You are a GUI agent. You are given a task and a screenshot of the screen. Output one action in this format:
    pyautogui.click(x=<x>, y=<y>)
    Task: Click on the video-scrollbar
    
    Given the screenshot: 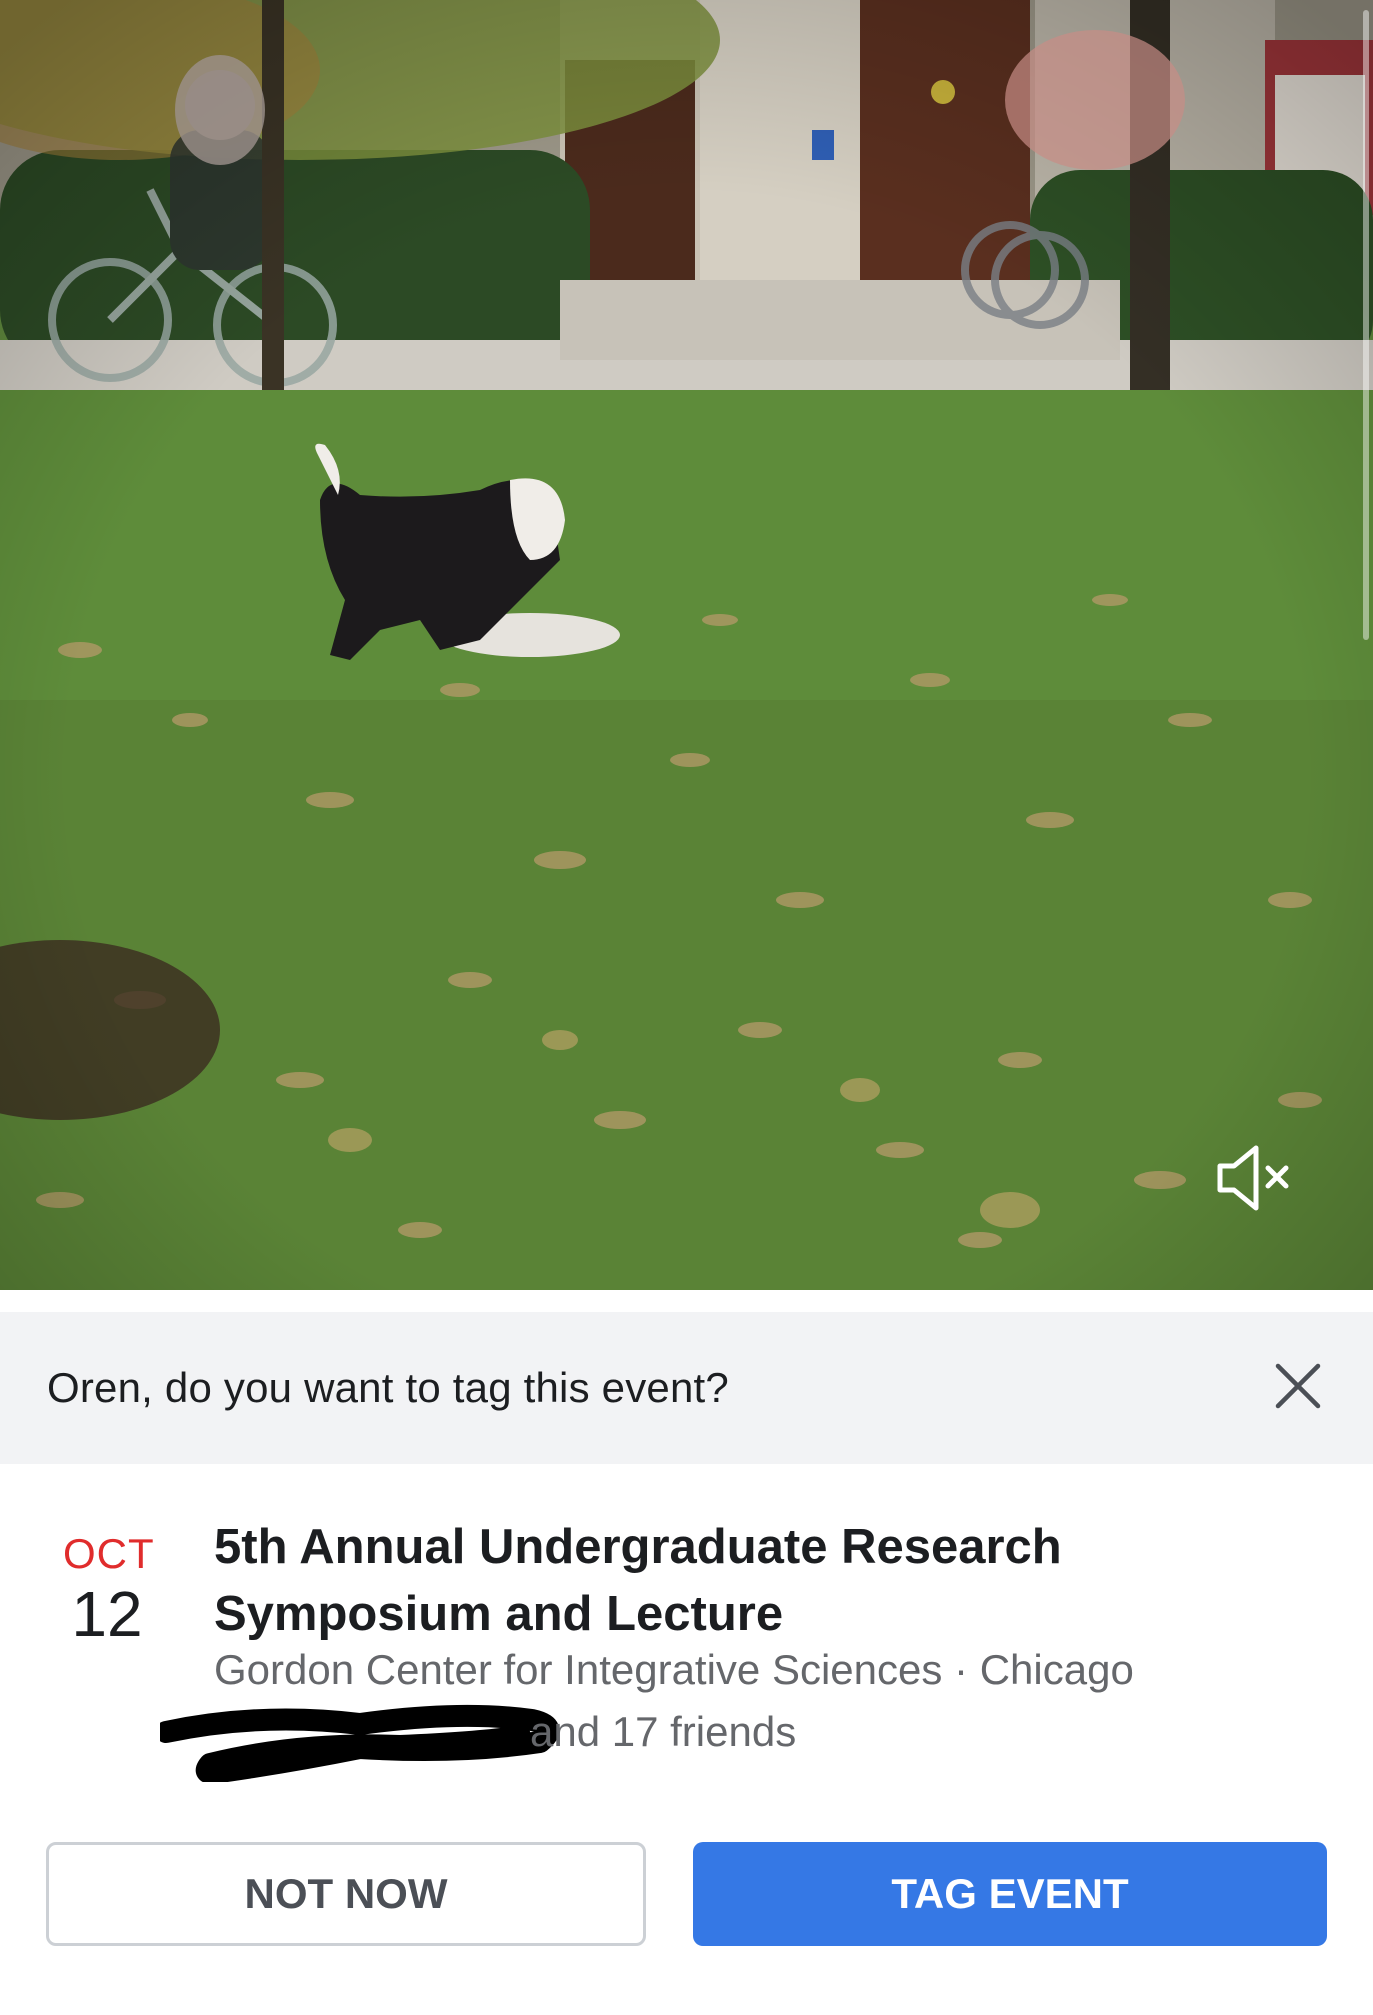 What is the action you would take?
    pyautogui.click(x=1366, y=325)
    